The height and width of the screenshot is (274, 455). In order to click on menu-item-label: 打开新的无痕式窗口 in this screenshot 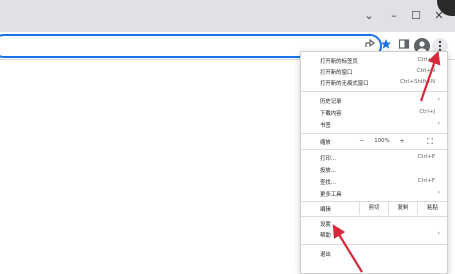, I will do `click(344, 84)`.